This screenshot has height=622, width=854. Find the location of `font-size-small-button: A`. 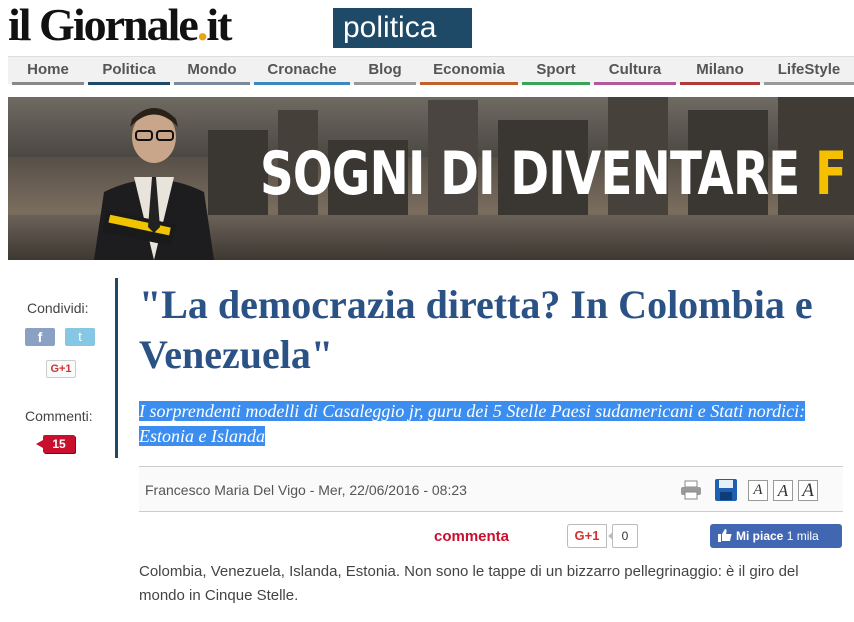

font-size-small-button: A is located at coordinates (758, 490).